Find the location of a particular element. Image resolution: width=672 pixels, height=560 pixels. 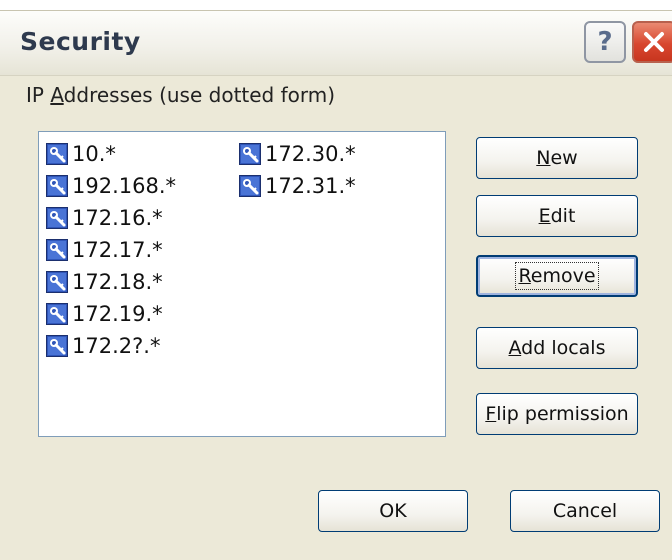

list-item: 172.2?.* is located at coordinates (103, 346).